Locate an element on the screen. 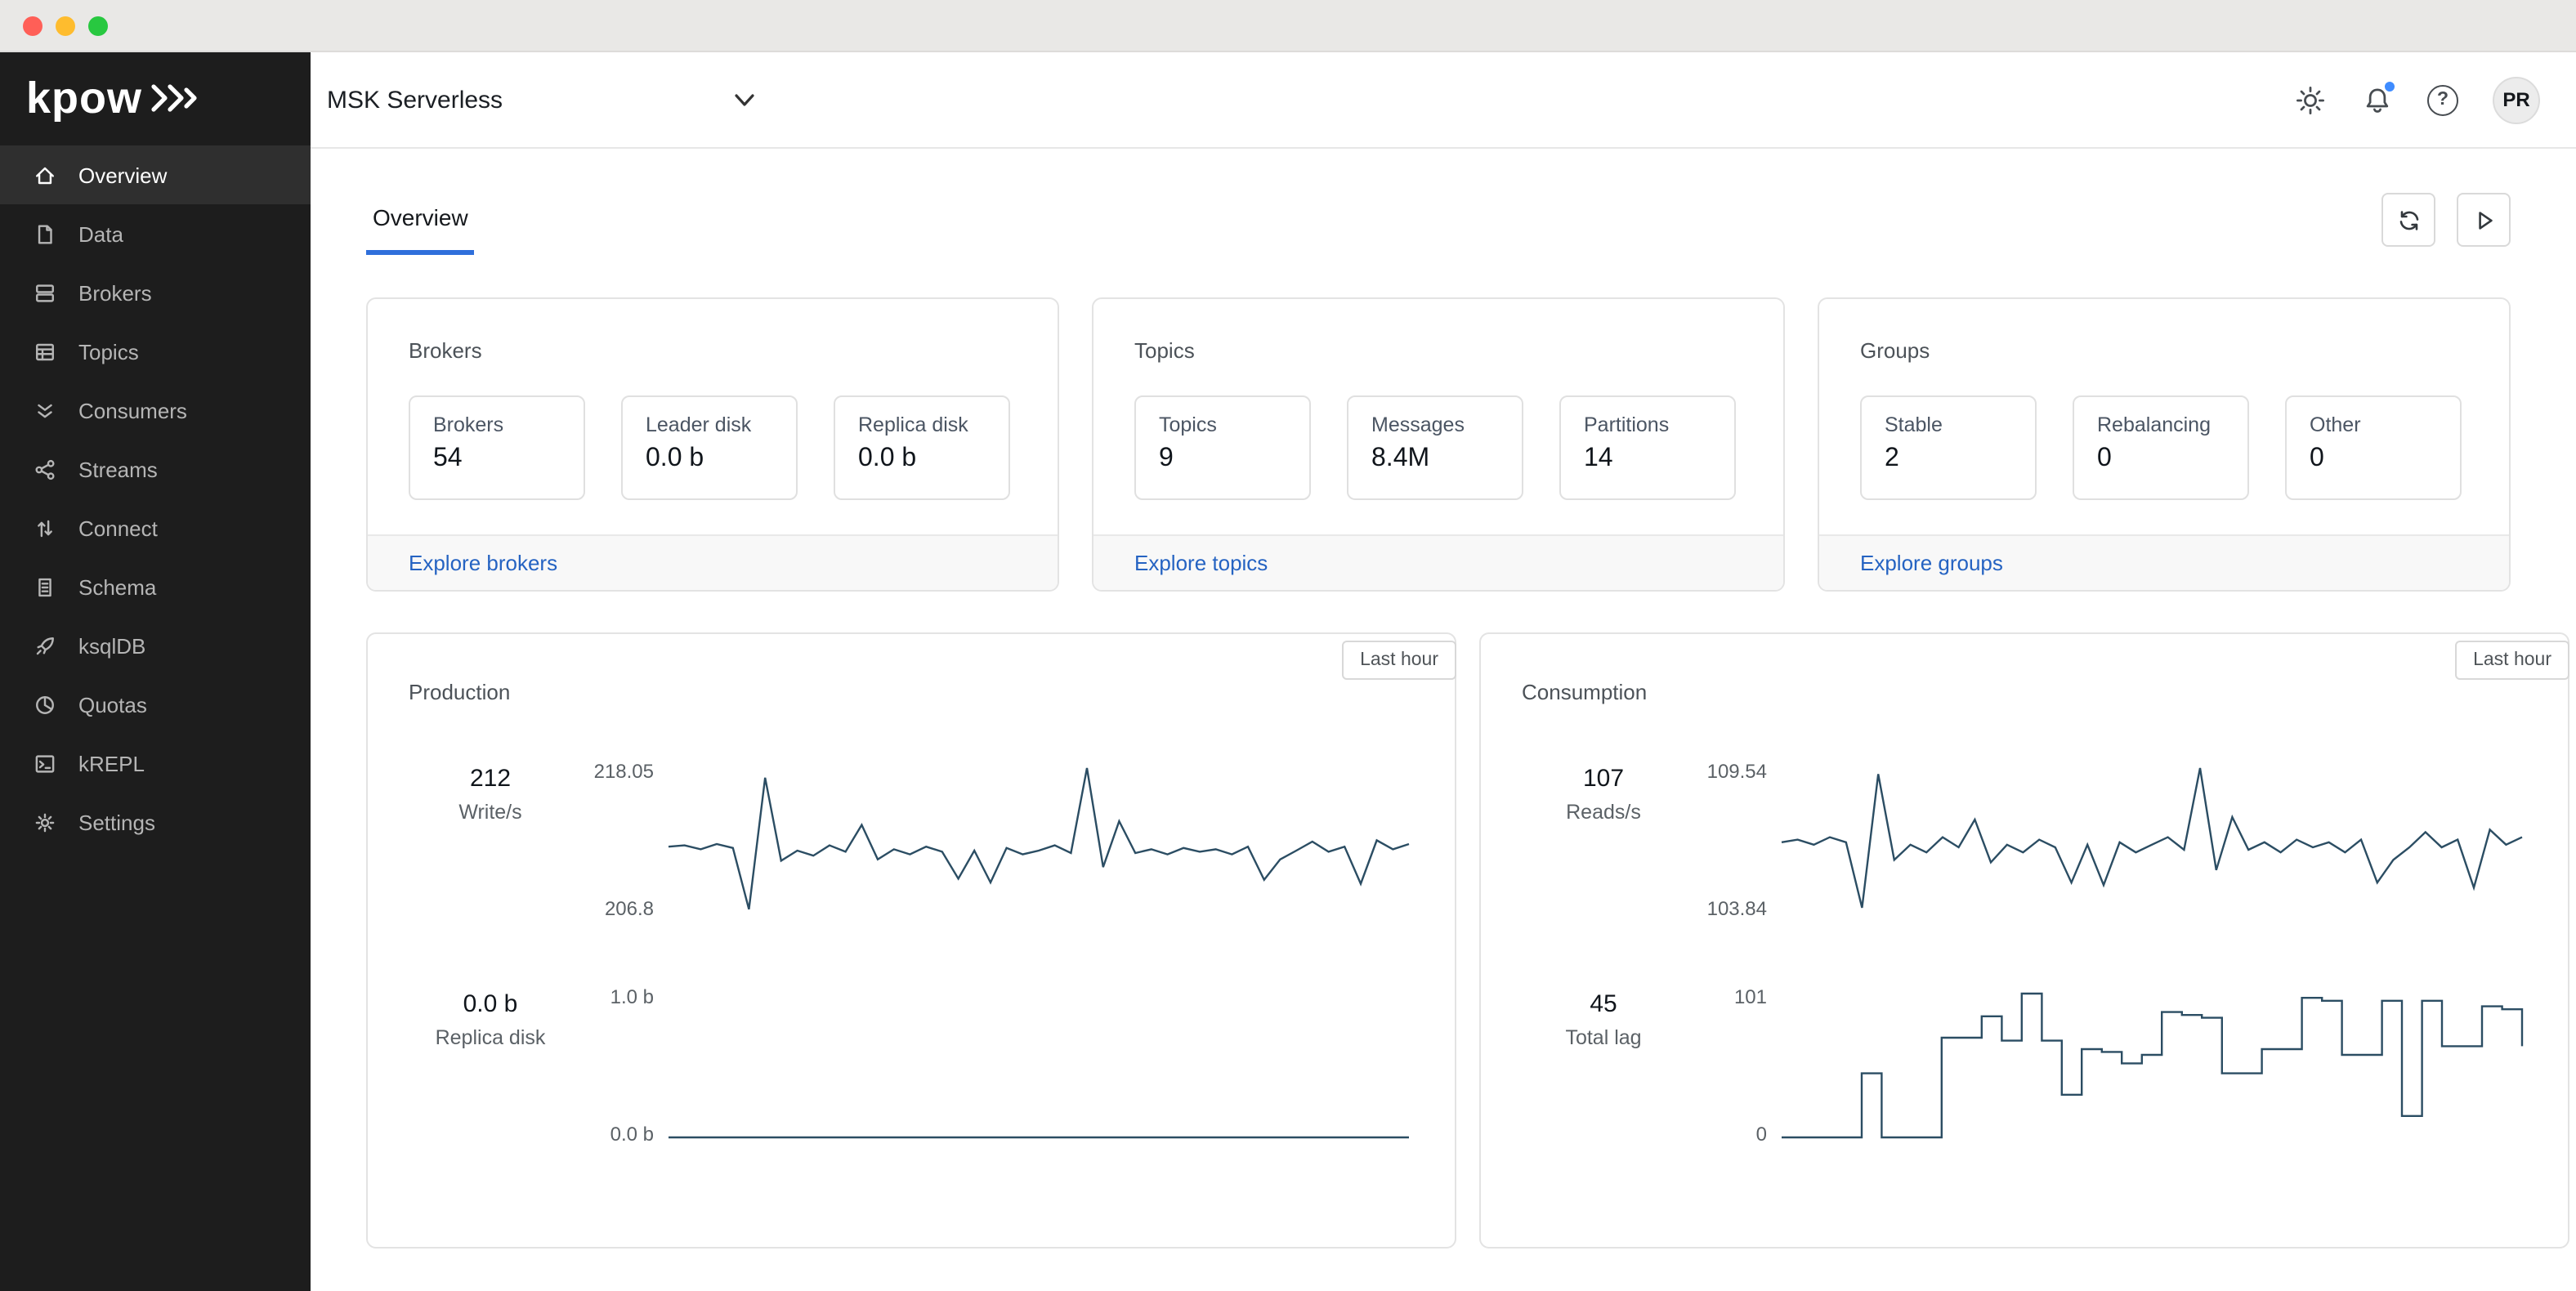  sidebar-item-streams: Streams is located at coordinates (155, 469).